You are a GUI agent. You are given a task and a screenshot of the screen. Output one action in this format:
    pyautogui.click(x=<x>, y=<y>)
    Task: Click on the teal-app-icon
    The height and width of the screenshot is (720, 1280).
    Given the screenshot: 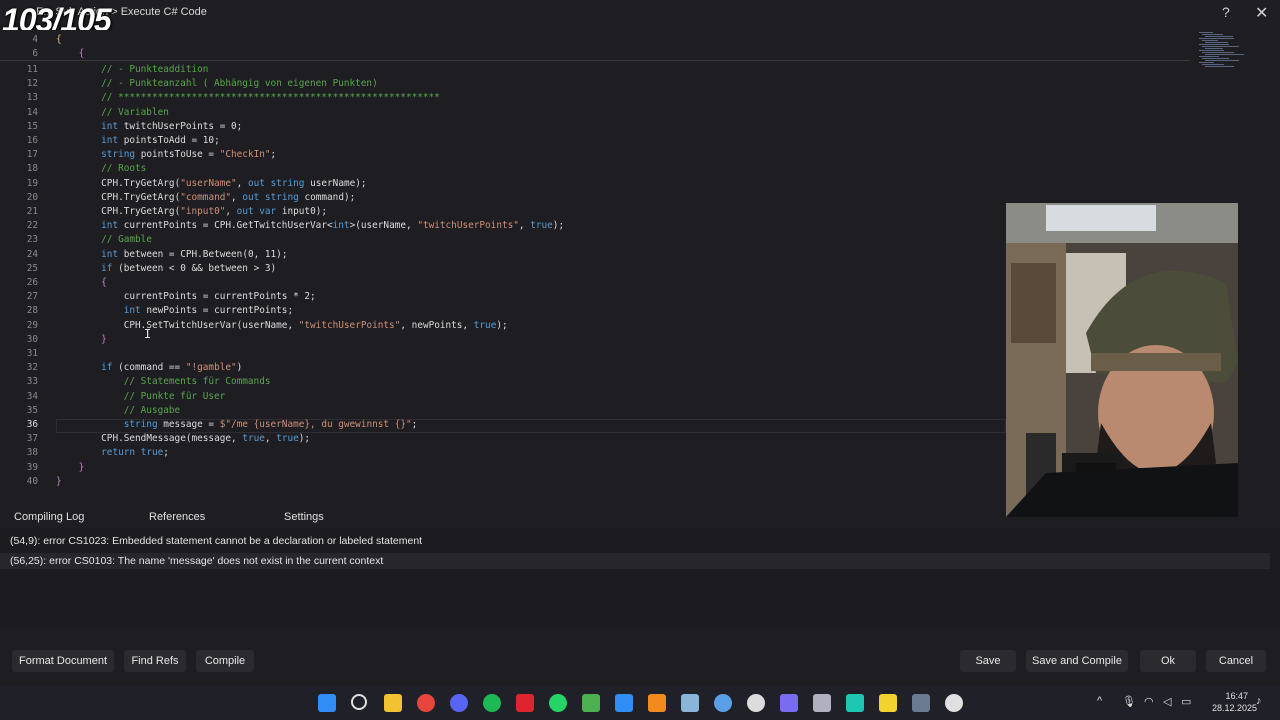 What is the action you would take?
    pyautogui.click(x=855, y=703)
    